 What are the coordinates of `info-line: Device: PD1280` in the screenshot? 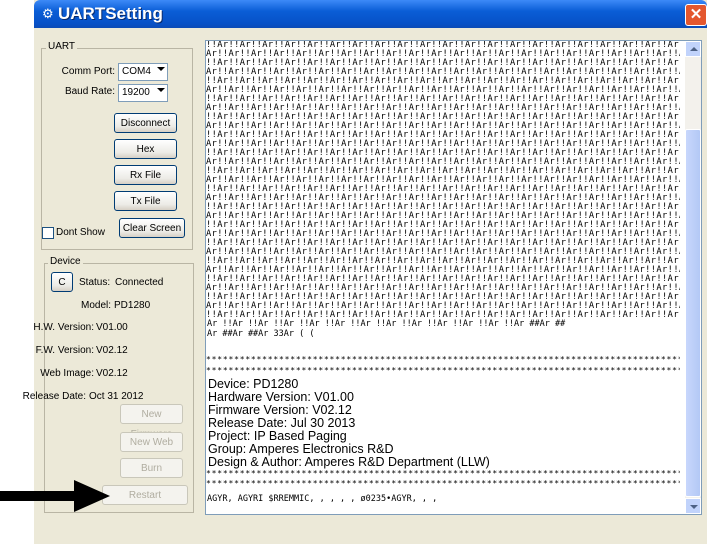 It's located at (253, 384).